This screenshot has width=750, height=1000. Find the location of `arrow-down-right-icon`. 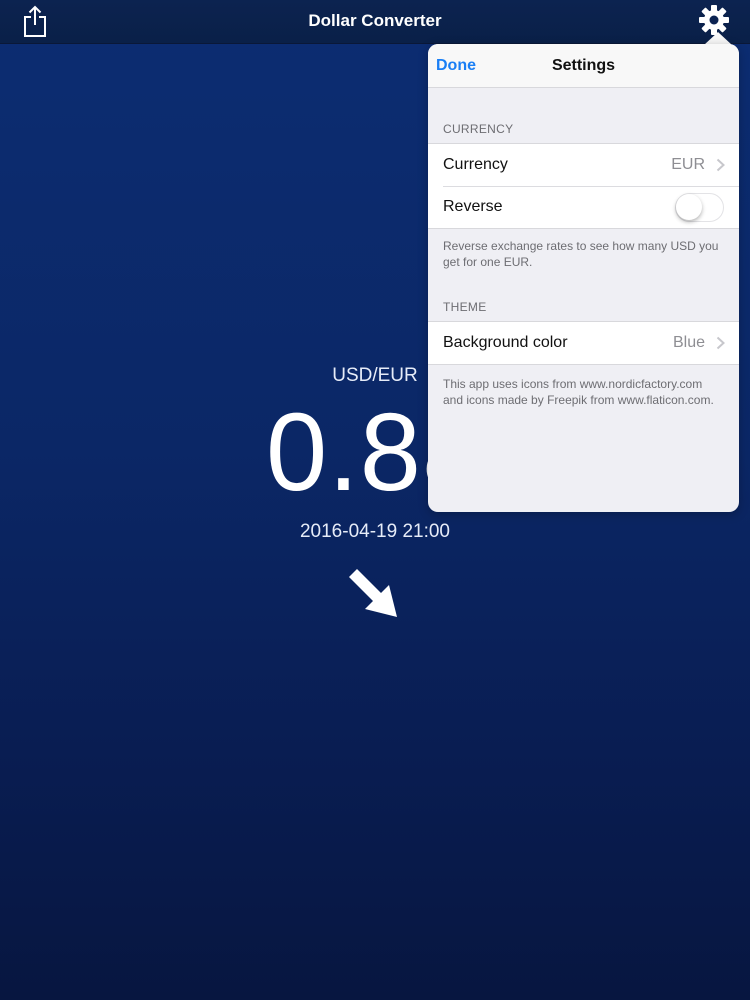

arrow-down-right-icon is located at coordinates (373, 593).